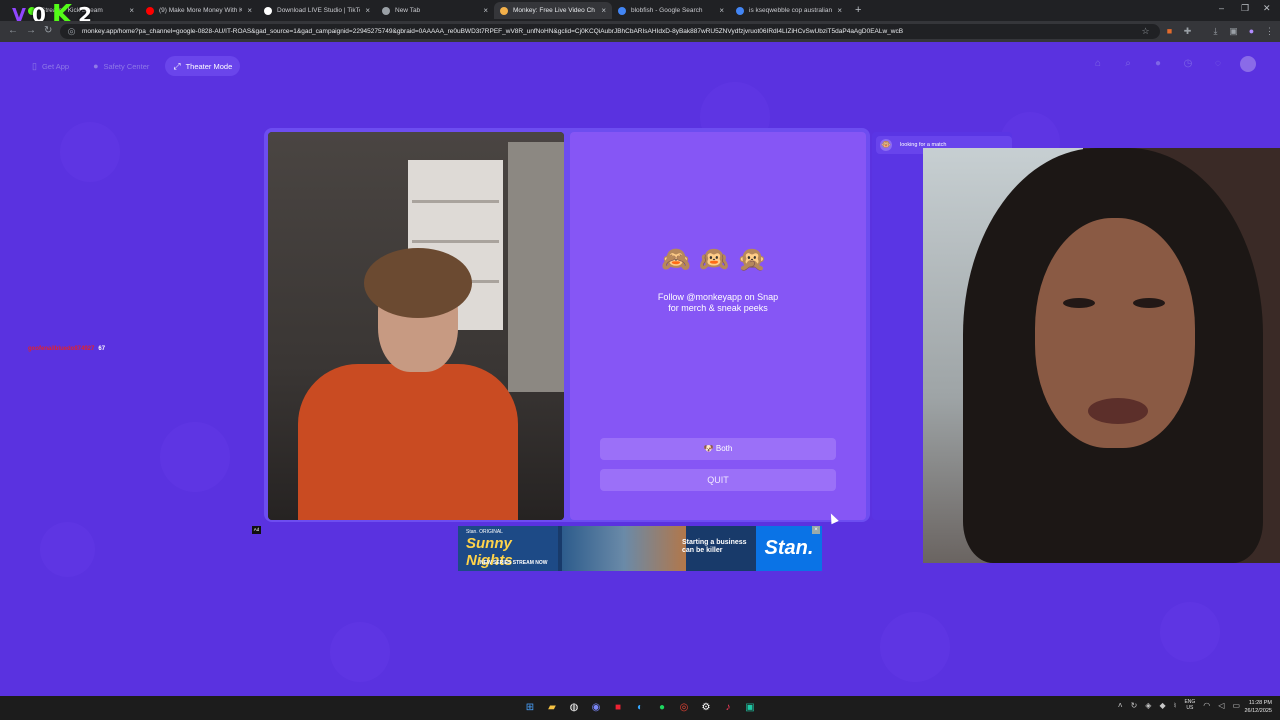  What do you see at coordinates (684, 708) in the screenshot?
I see `chrome-icon: ◎` at bounding box center [684, 708].